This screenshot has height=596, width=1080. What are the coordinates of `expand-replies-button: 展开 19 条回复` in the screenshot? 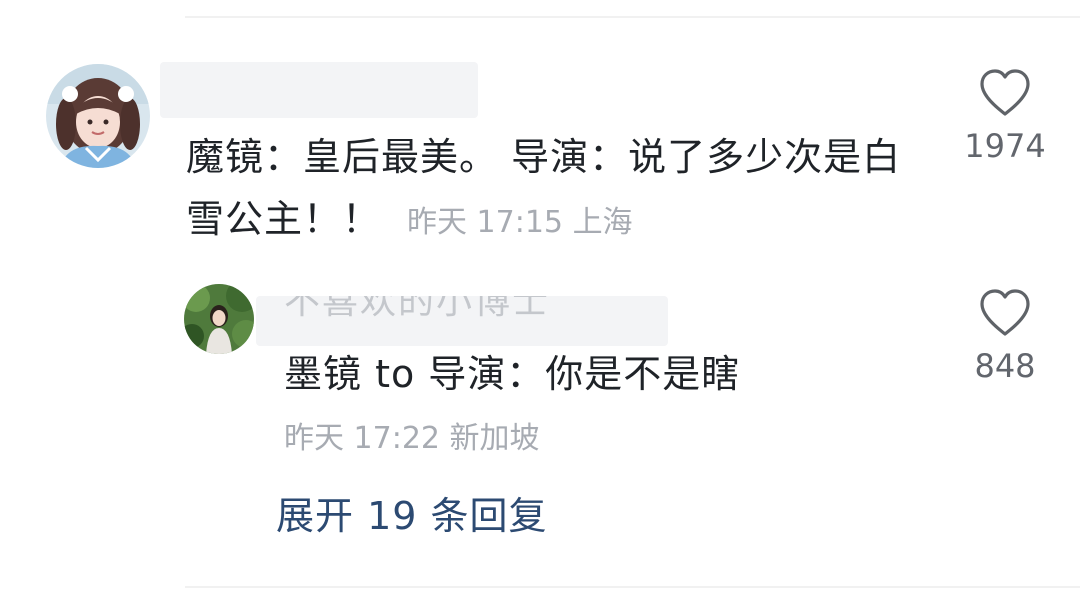 It's located at (412, 516).